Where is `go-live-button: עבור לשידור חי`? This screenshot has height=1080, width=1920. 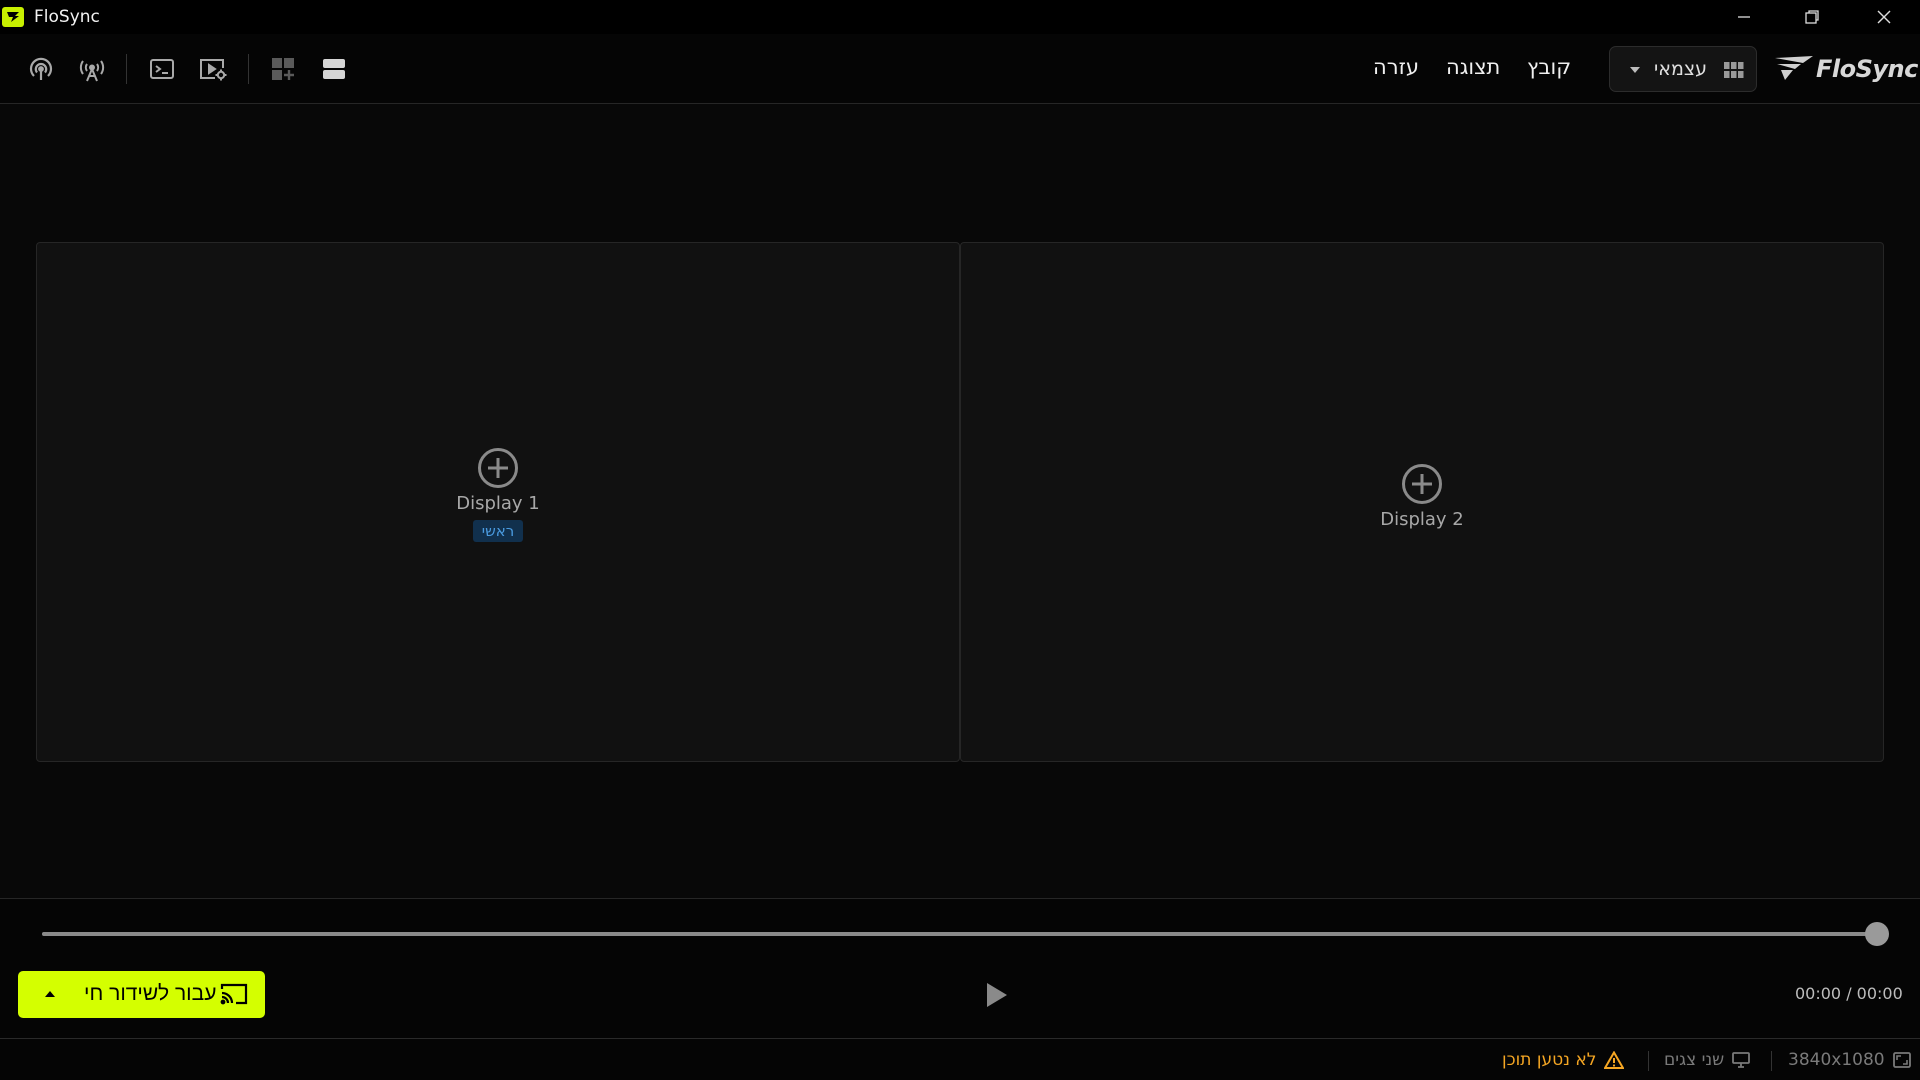
go-live-button: עבור לשידור חי is located at coordinates (141, 994).